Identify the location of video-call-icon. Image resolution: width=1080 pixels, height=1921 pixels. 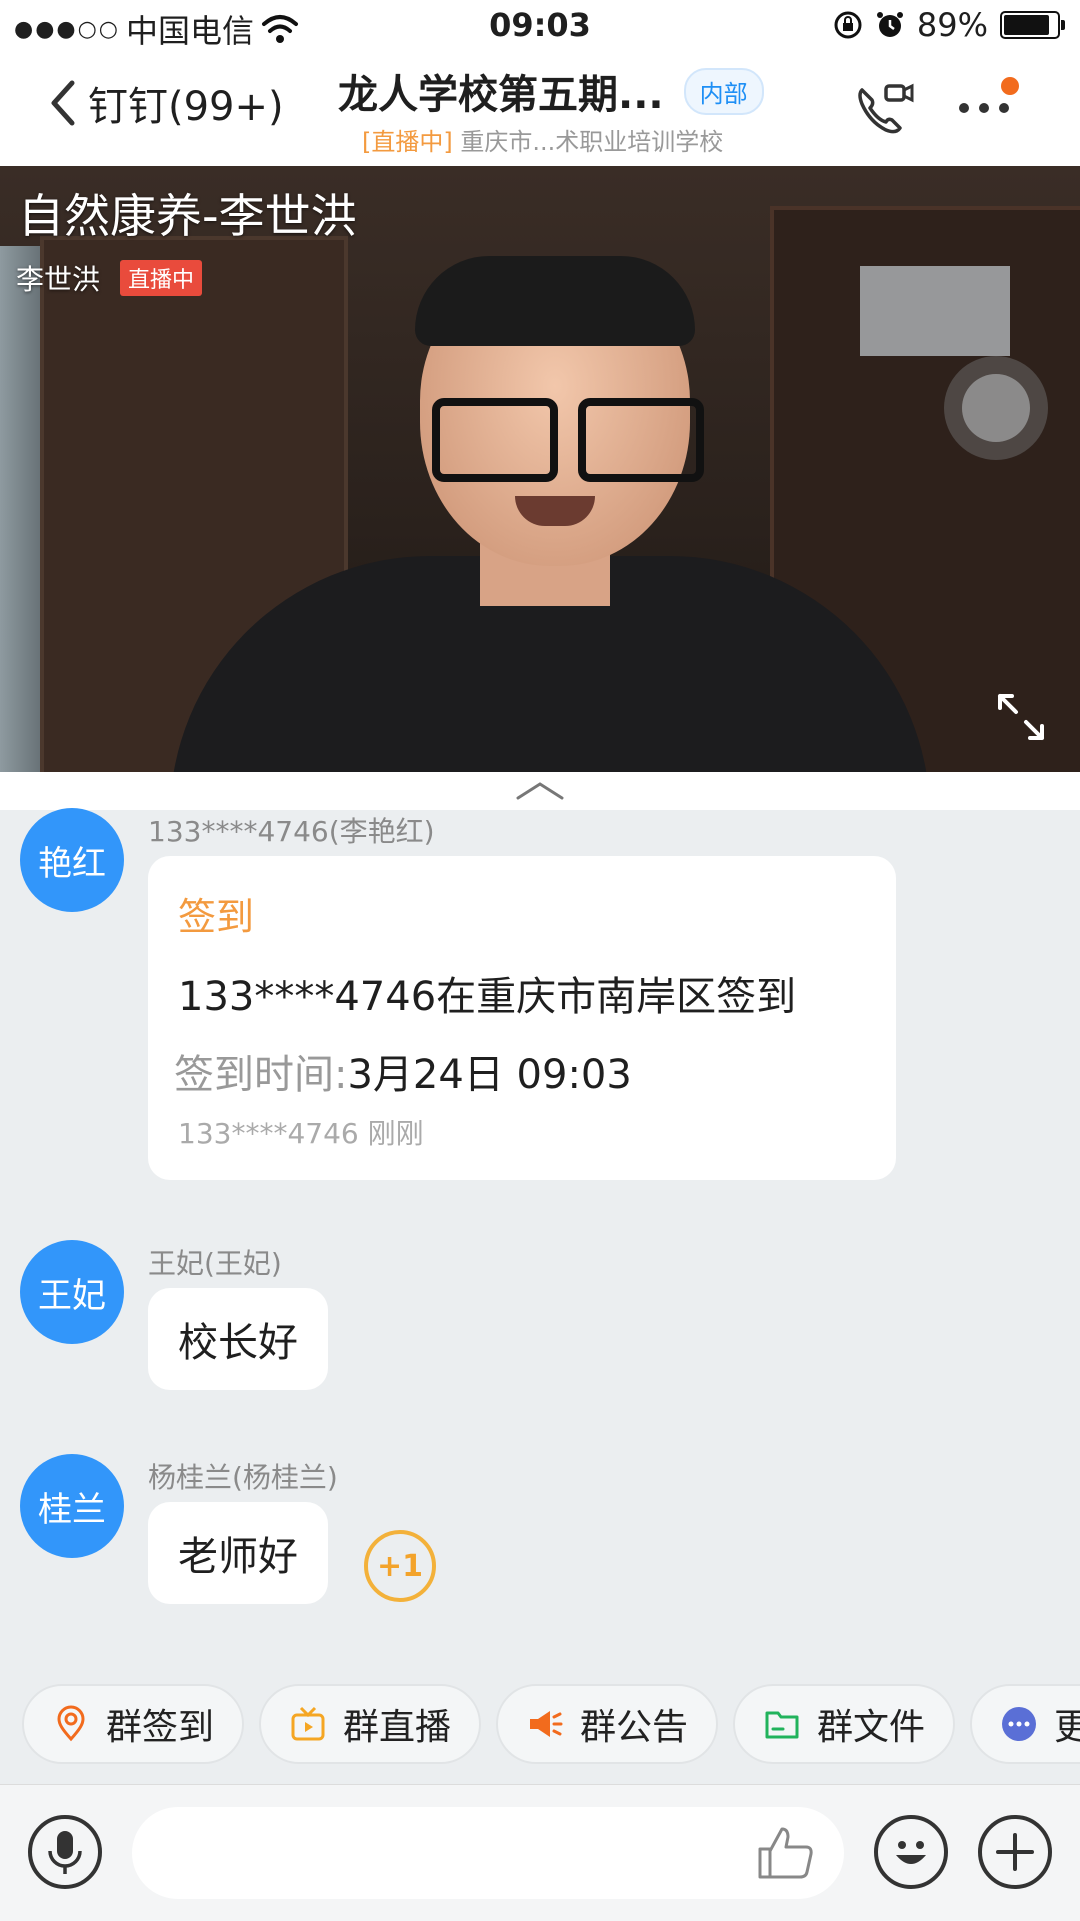
(883, 109).